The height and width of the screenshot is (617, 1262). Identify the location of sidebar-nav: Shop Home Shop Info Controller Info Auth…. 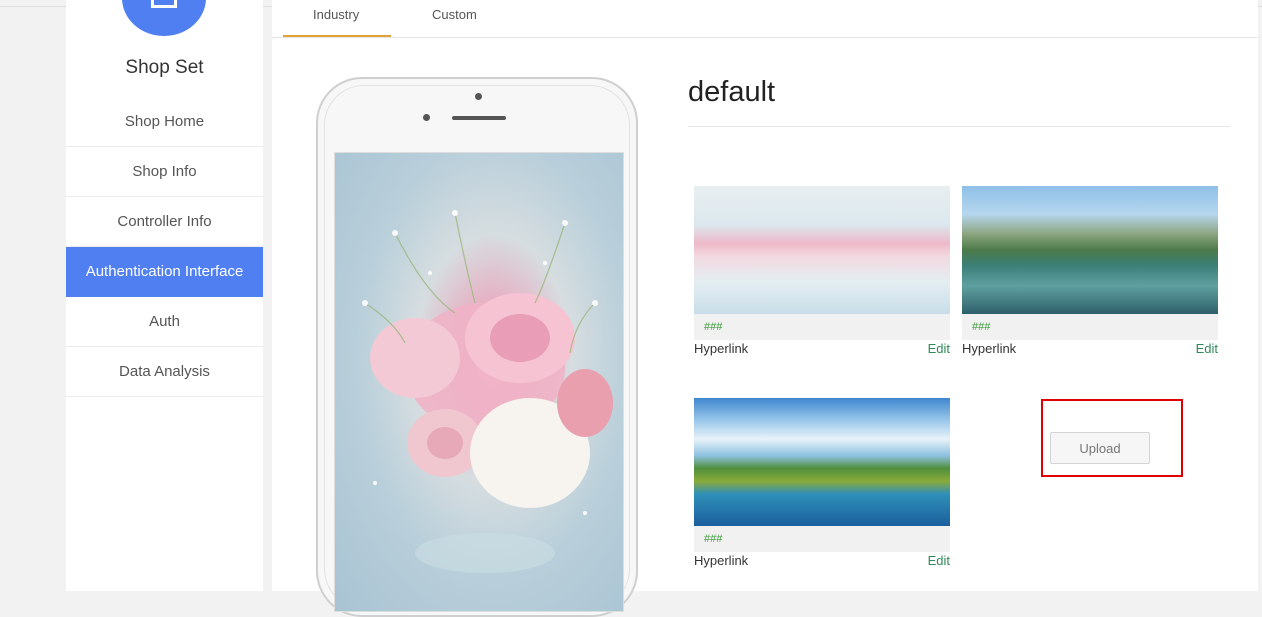
(164, 247).